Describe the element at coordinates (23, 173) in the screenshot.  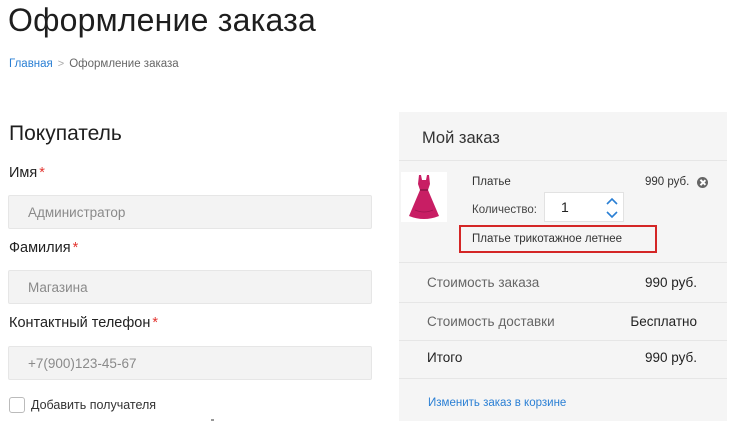
I see `first-name-label-text: Имя` at that location.